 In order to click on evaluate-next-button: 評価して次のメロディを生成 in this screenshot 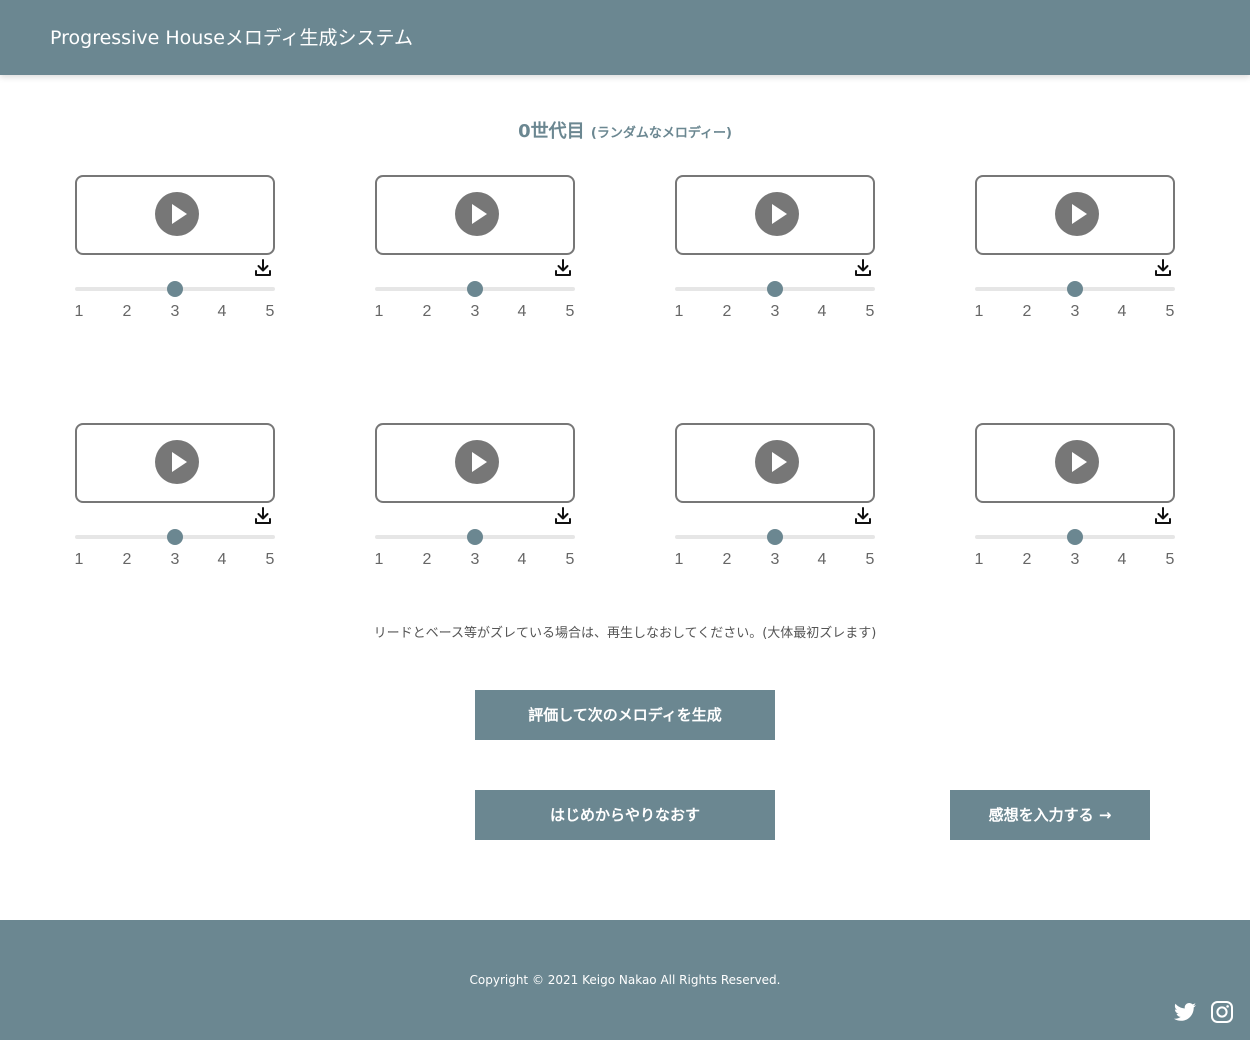, I will do `click(625, 715)`.